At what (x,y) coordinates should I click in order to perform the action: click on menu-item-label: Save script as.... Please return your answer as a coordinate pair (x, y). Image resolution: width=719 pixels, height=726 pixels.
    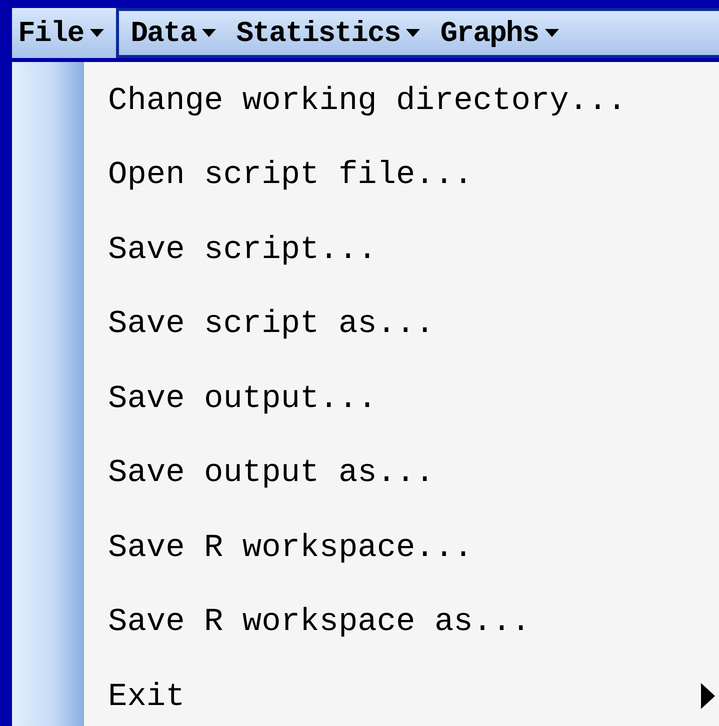
    Looking at the image, I should click on (271, 323).